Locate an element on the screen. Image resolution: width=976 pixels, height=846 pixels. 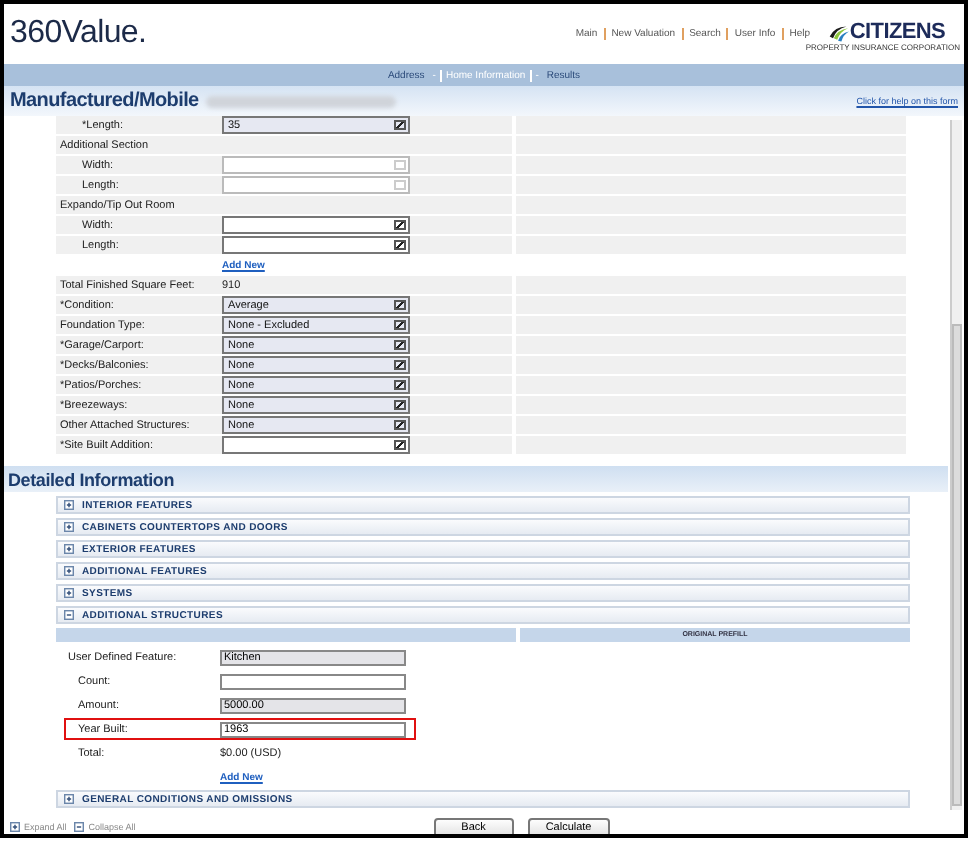
input-field is located at coordinates (313, 681).